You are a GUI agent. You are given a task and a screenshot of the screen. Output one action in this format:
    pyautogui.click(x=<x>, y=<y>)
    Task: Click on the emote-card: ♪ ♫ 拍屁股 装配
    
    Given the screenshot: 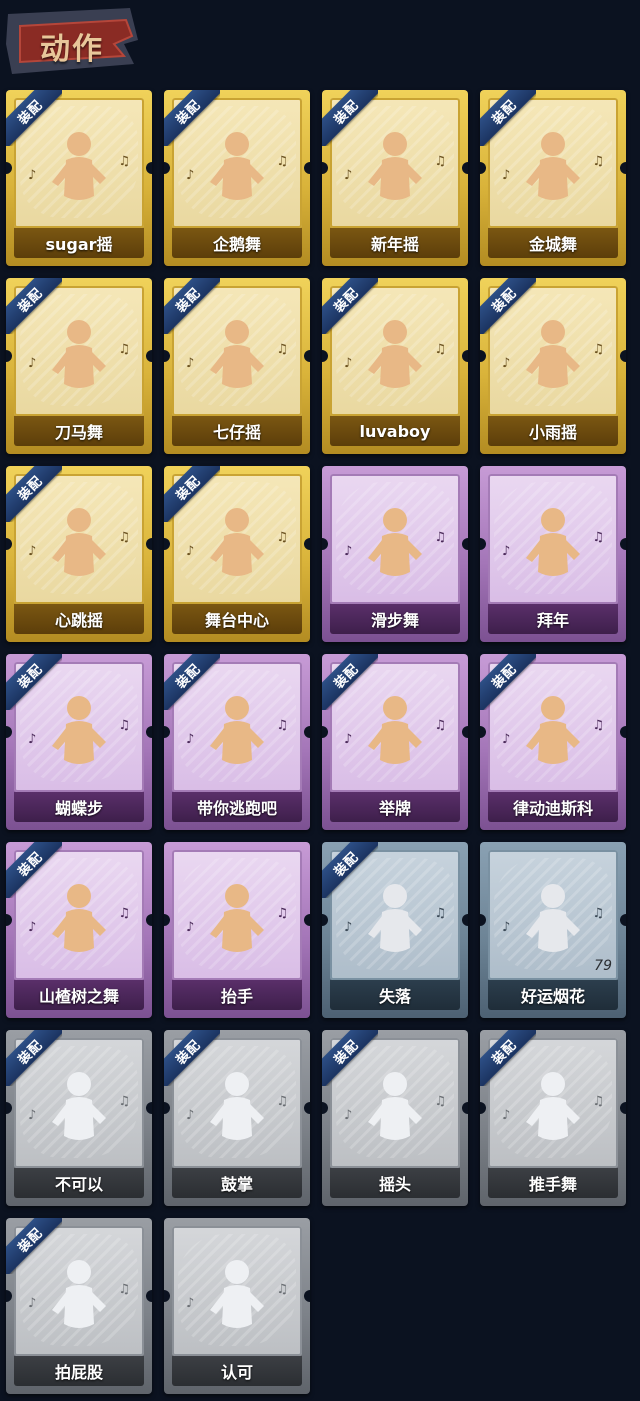 What is the action you would take?
    pyautogui.click(x=79, y=1306)
    